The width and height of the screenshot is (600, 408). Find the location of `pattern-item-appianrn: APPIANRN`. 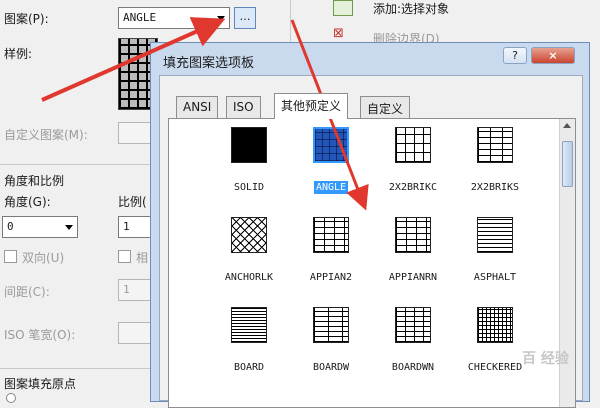

pattern-item-appianrn: APPIANRN is located at coordinates (413, 250).